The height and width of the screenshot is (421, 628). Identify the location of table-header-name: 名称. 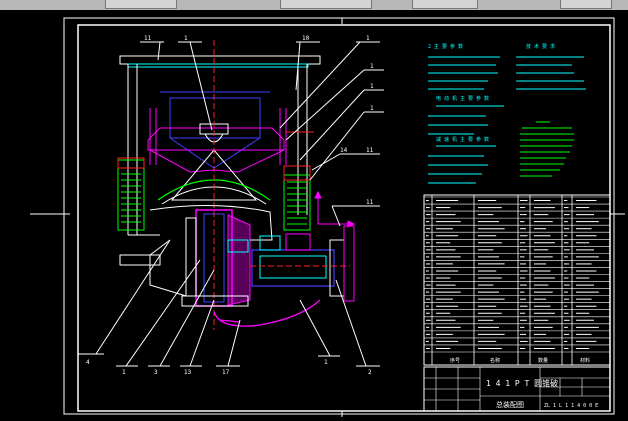
(495, 360).